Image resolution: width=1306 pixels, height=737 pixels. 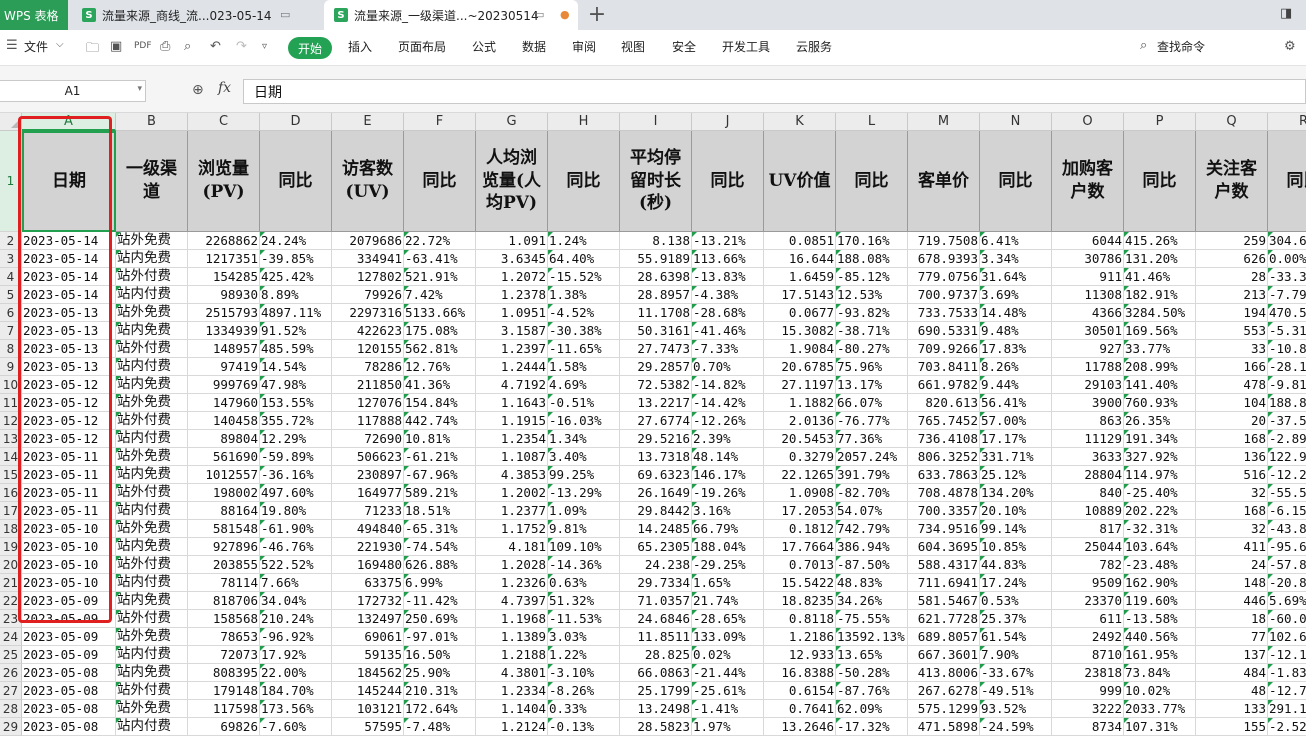 What do you see at coordinates (872, 709) in the screenshot?
I see `table-cell: 62.09%` at bounding box center [872, 709].